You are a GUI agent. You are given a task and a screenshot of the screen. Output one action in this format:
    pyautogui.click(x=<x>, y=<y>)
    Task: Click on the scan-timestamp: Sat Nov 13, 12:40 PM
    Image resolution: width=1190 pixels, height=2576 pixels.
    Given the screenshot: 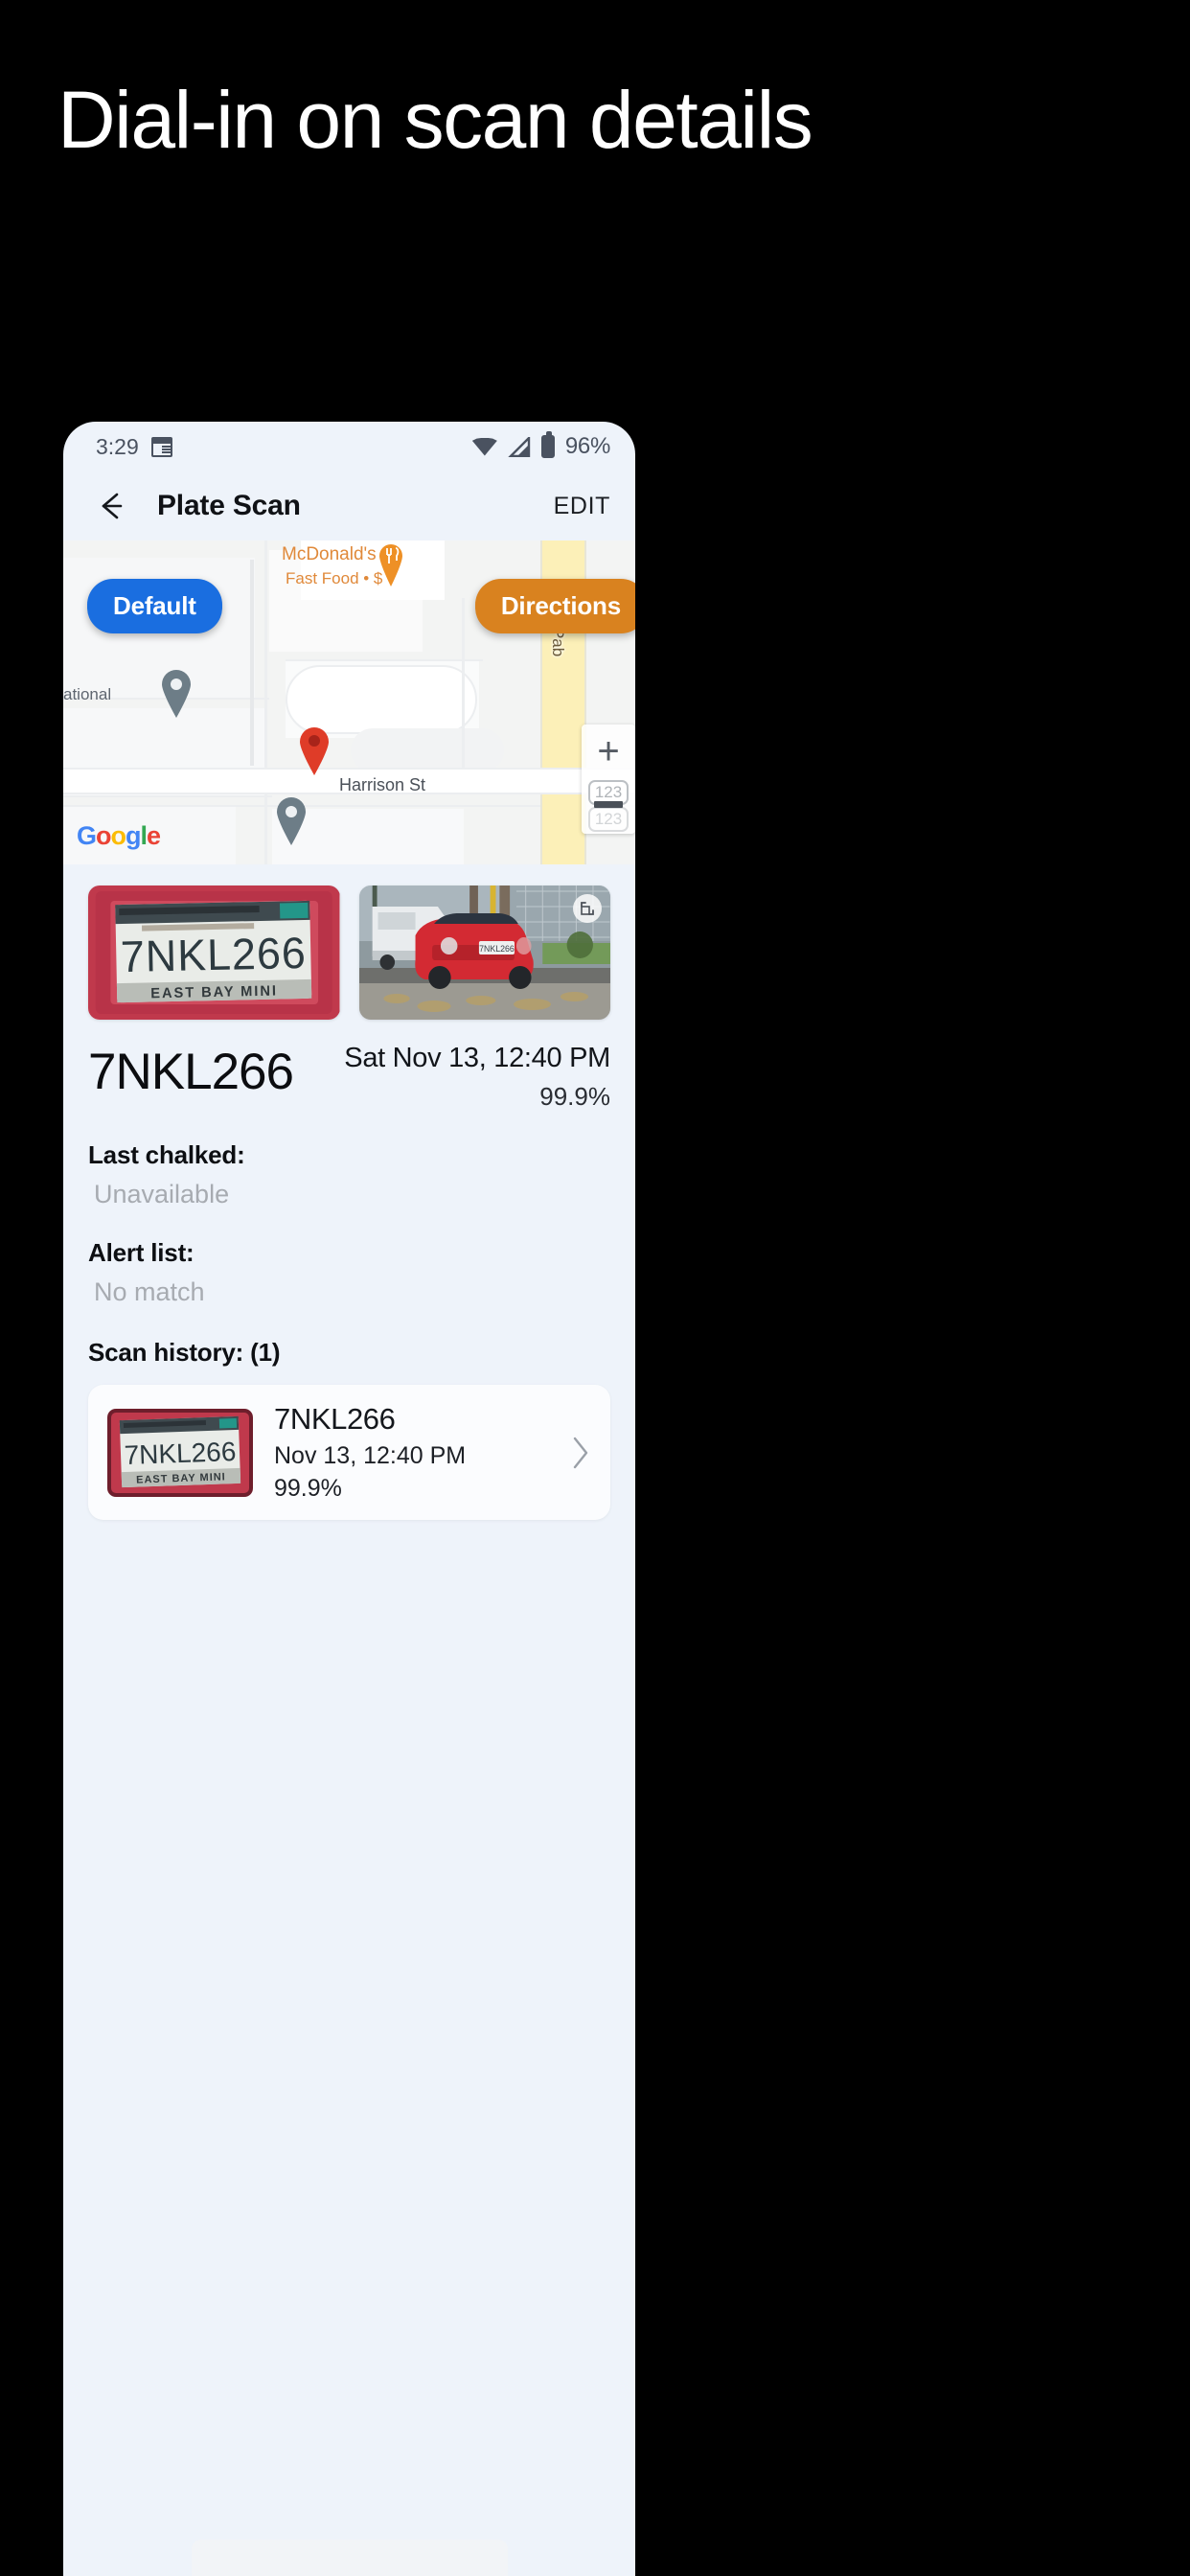 What is the action you would take?
    pyautogui.click(x=477, y=1058)
    